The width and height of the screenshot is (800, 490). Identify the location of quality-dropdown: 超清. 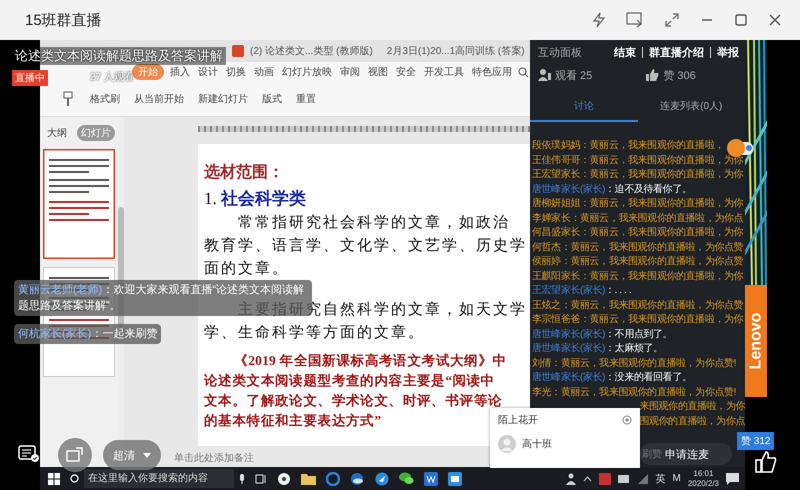
(132, 455).